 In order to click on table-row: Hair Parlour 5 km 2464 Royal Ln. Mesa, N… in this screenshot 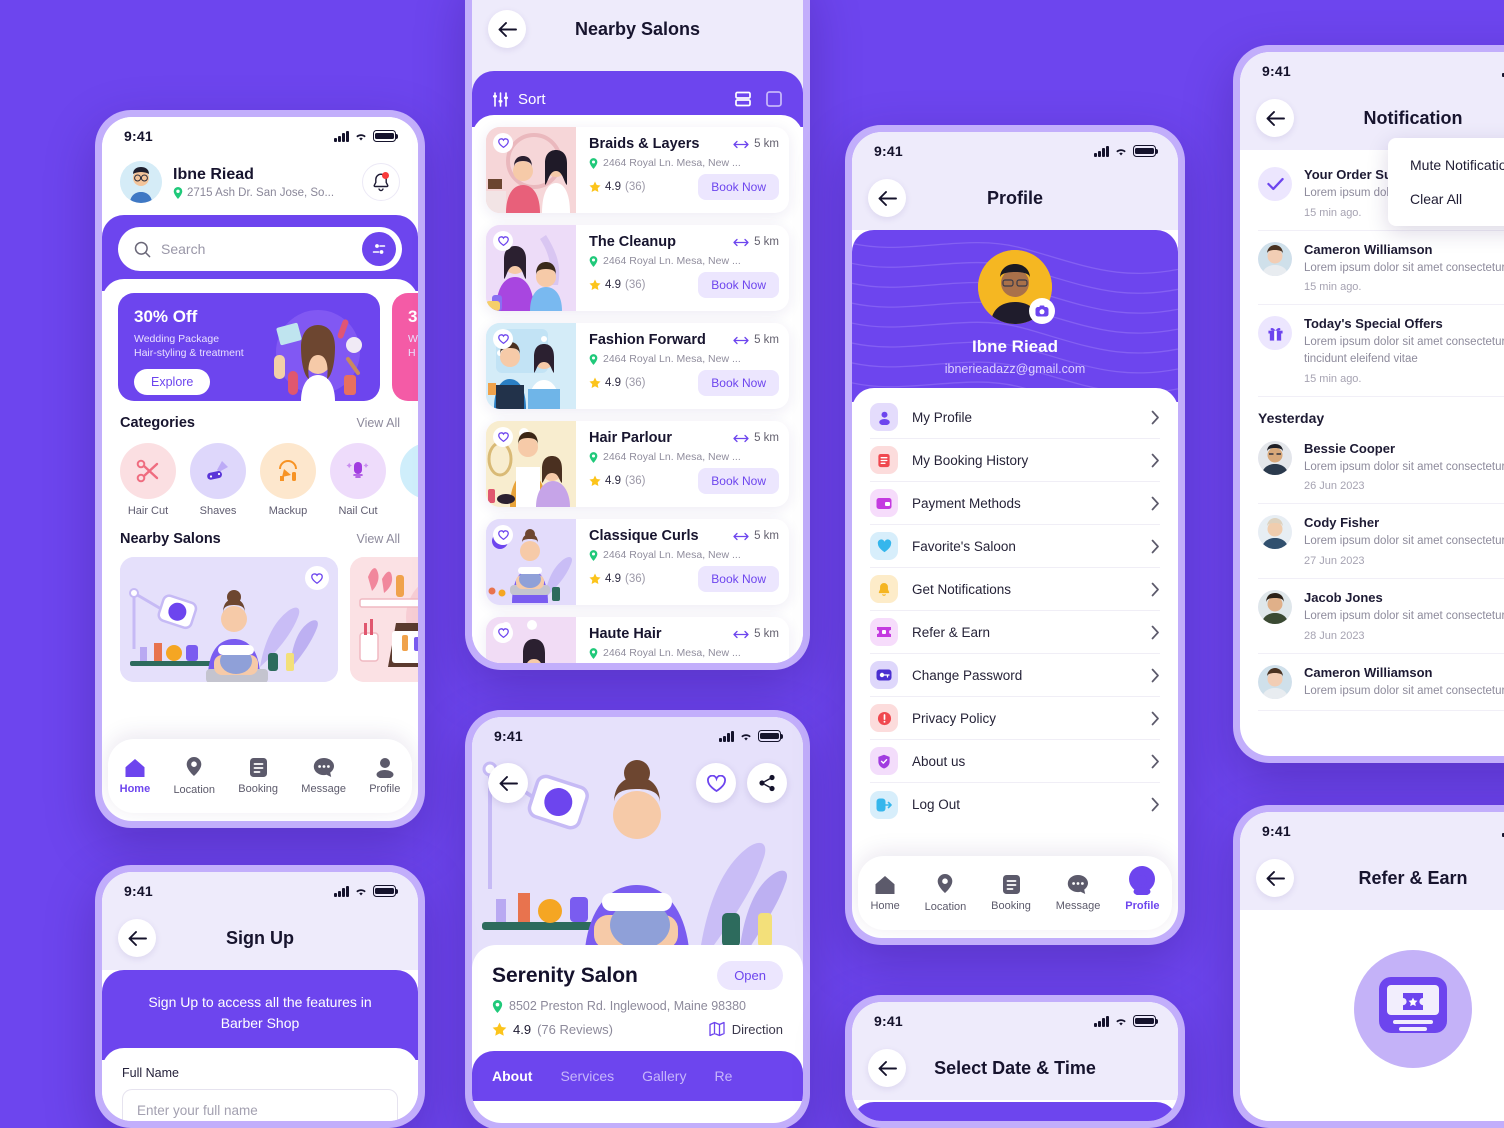, I will do `click(637, 464)`.